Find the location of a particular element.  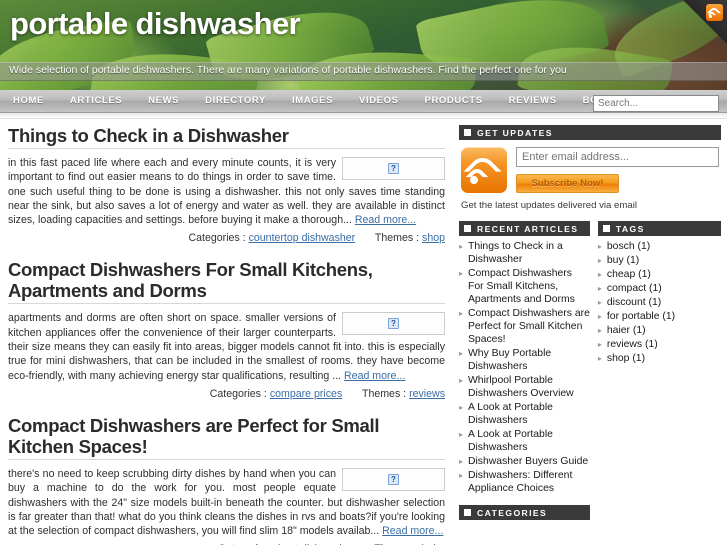

nav-item-directory: DIRECTORY is located at coordinates (235, 101).